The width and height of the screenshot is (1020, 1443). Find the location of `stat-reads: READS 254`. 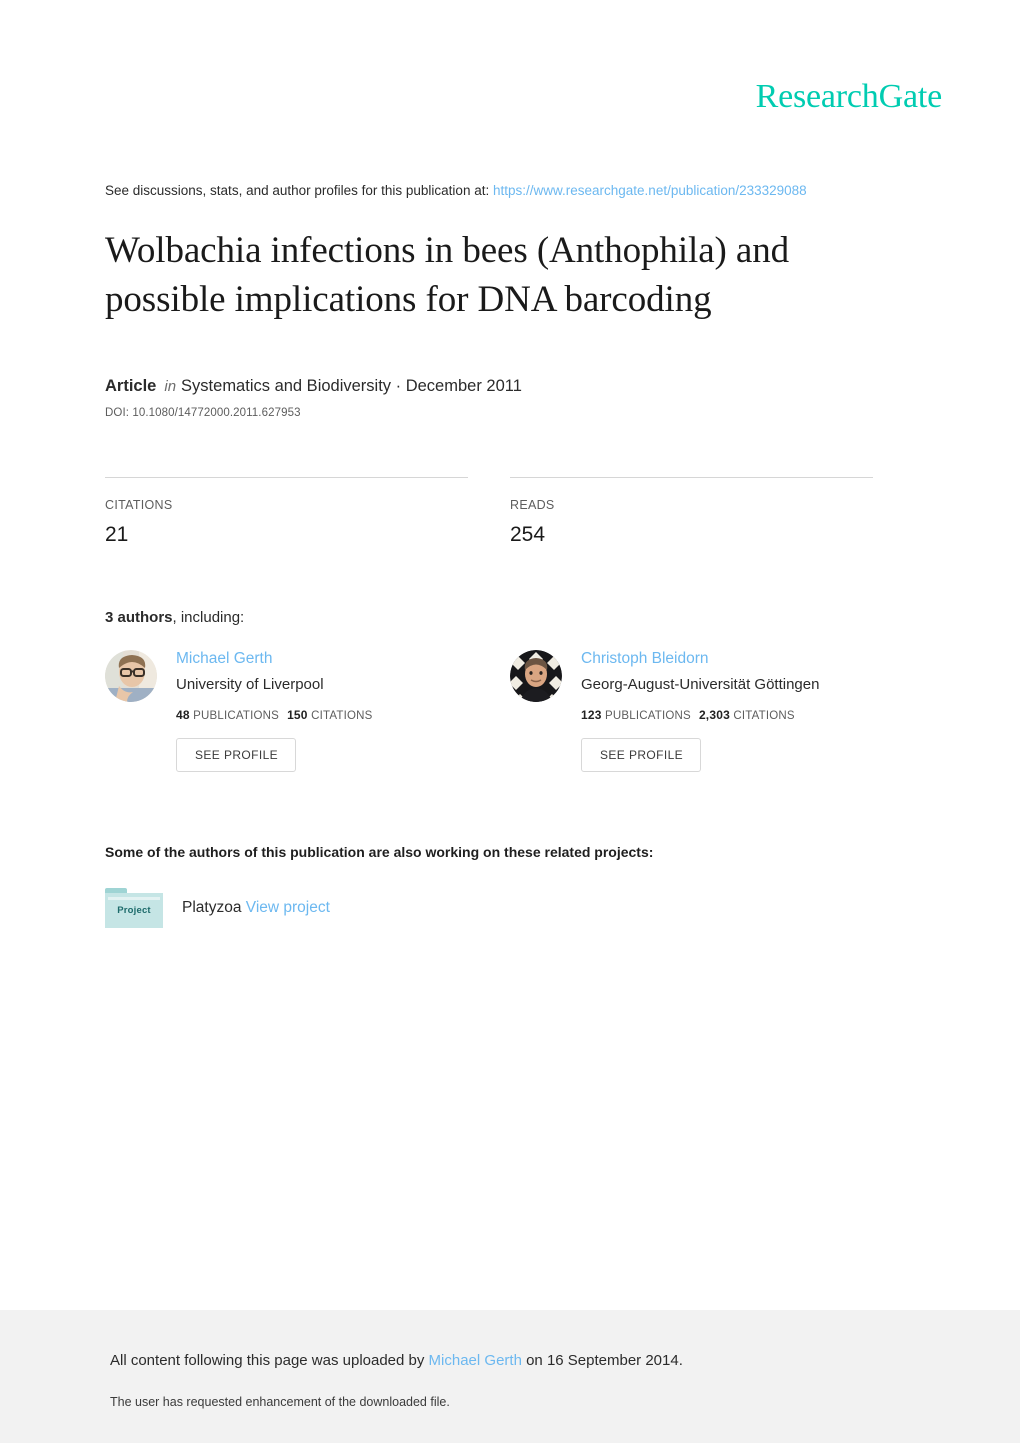

stat-reads: READS 254 is located at coordinates (691, 511).